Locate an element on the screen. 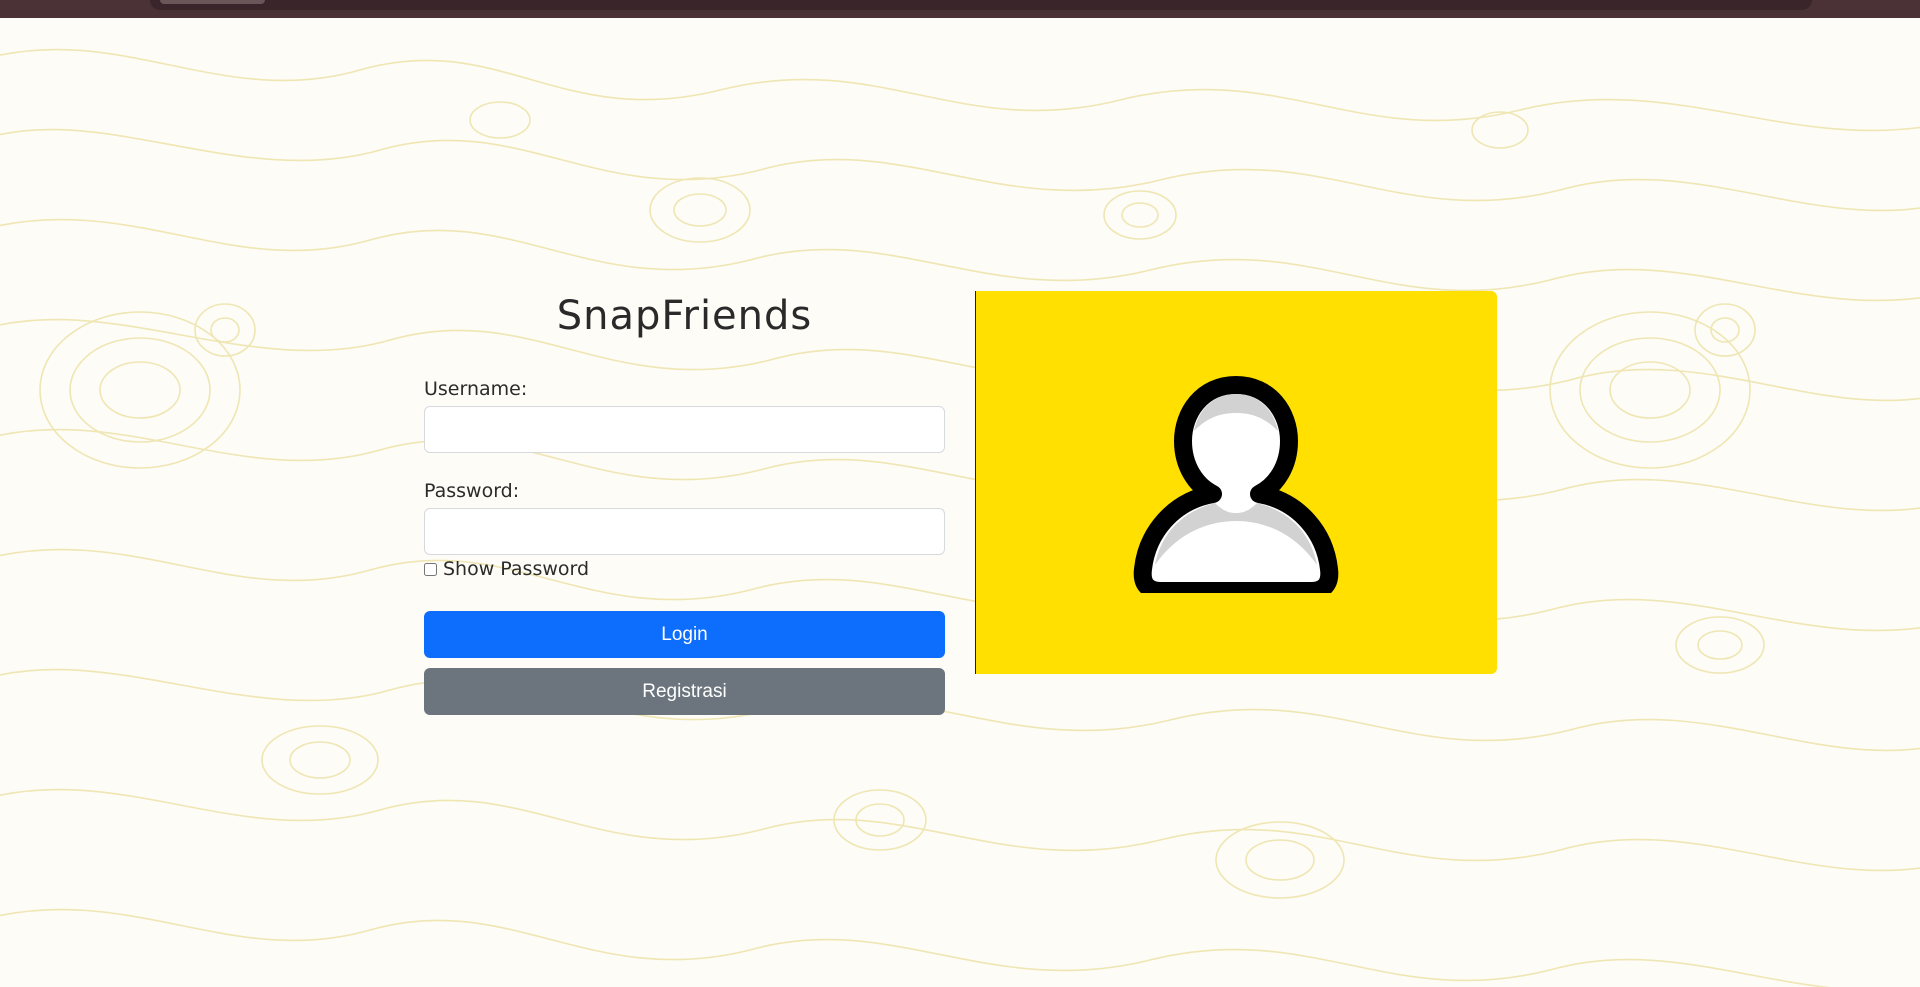  username-label: Username: is located at coordinates (476, 389).